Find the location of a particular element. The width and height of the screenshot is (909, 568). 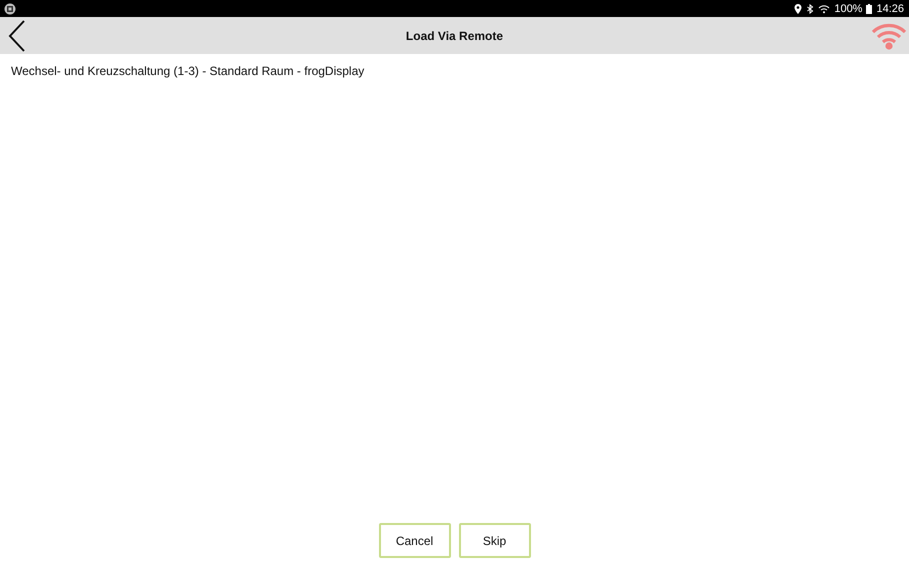

location-icon is located at coordinates (798, 9).